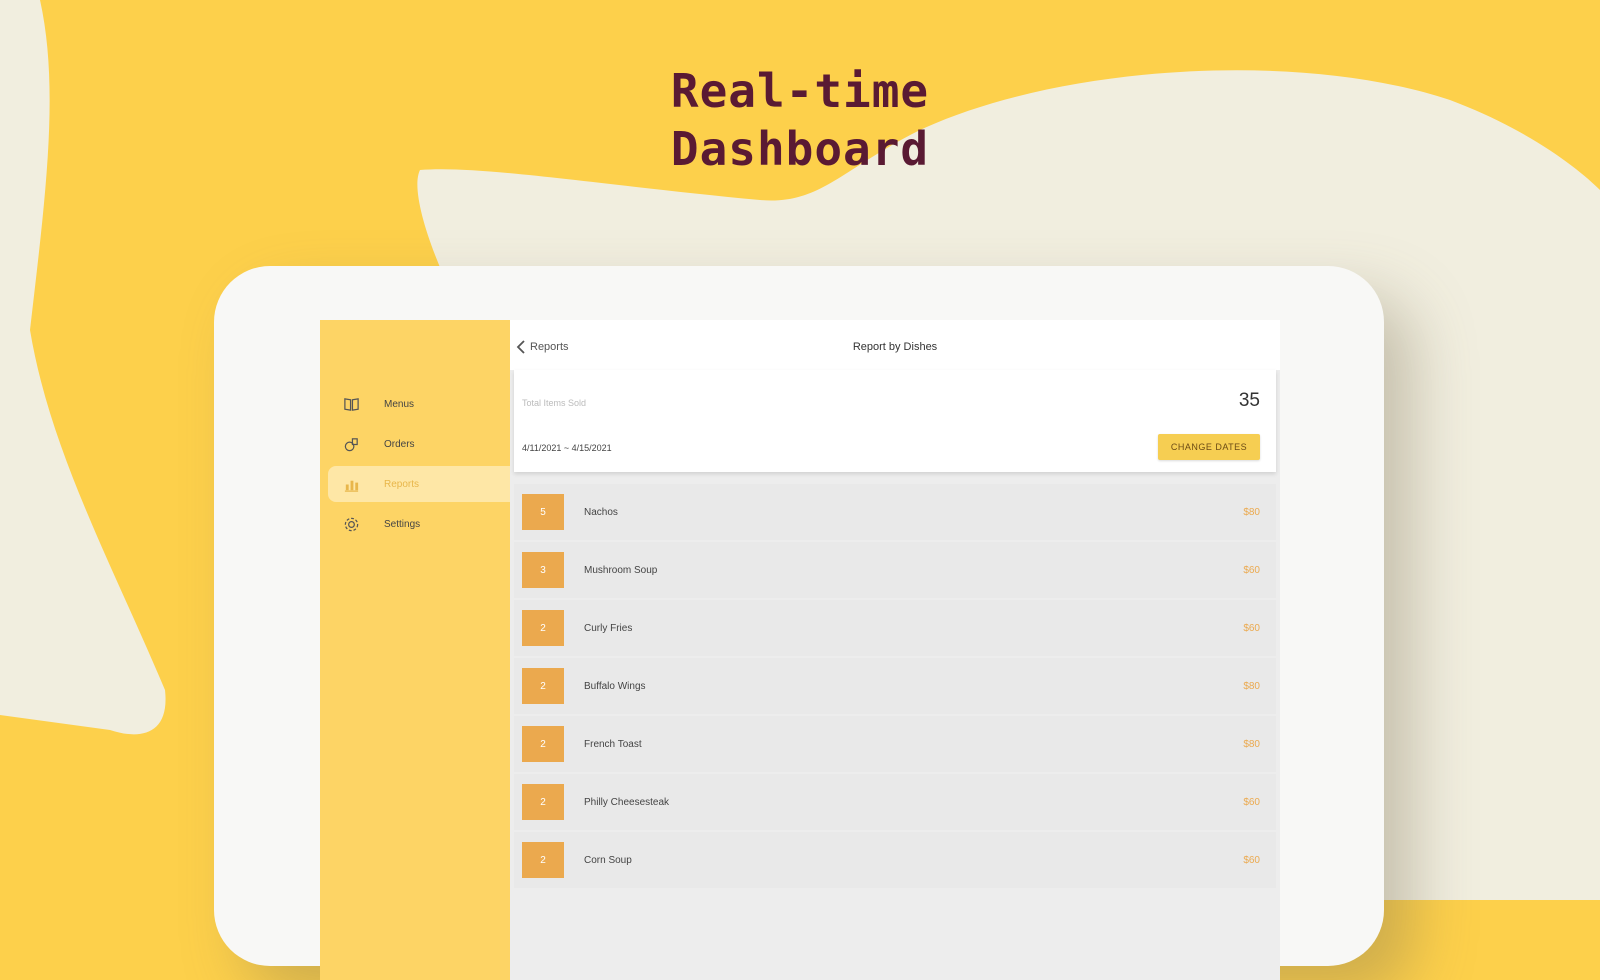  Describe the element at coordinates (895, 860) in the screenshot. I see `list-item: 2 Corn Soup $60` at that location.